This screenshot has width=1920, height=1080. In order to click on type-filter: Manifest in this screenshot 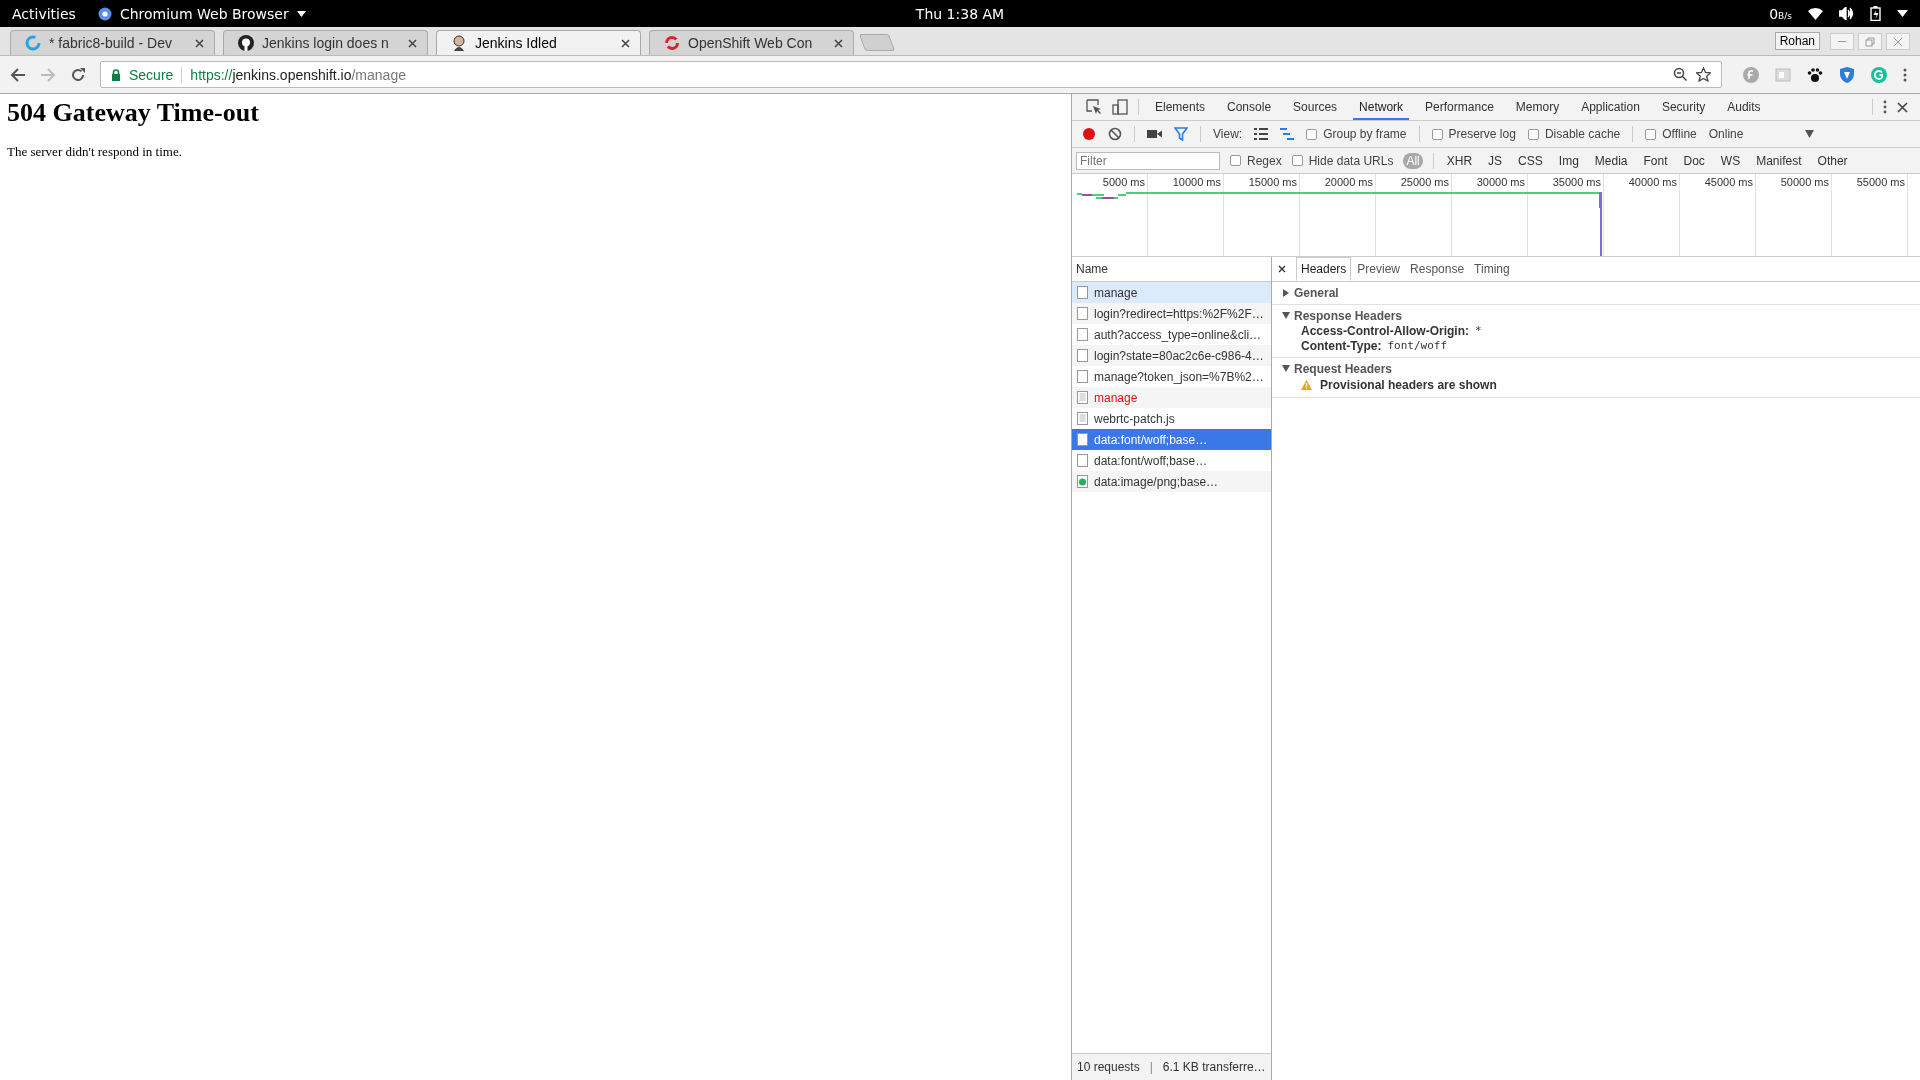, I will do `click(1779, 160)`.